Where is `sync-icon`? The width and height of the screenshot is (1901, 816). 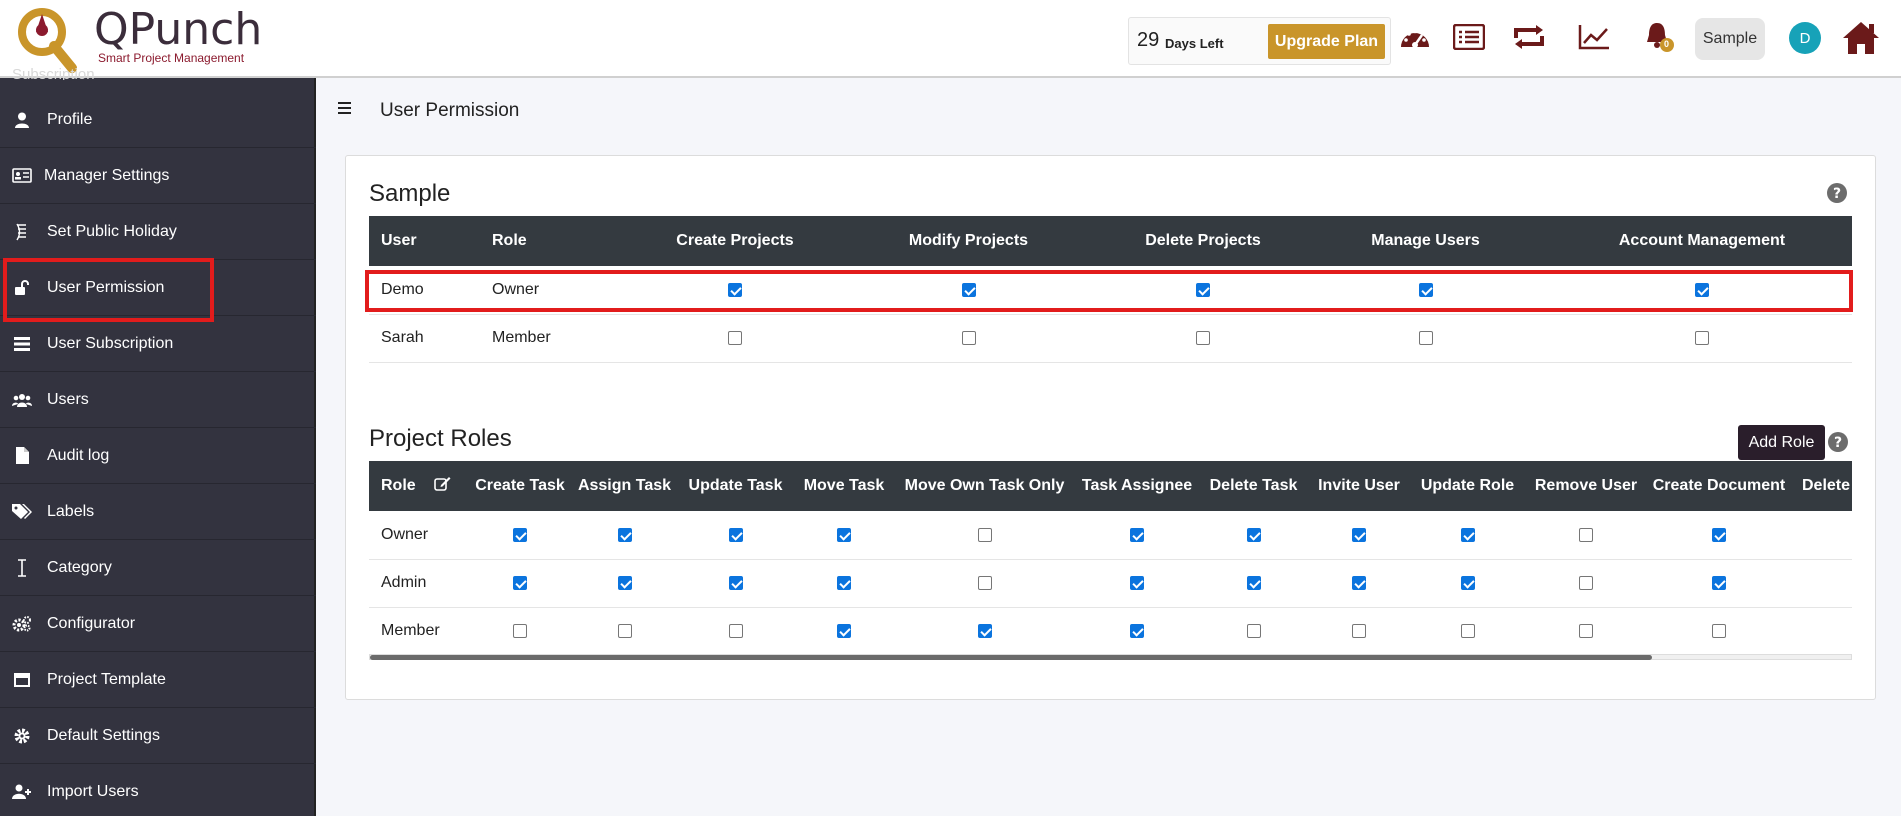
sync-icon is located at coordinates (1529, 37).